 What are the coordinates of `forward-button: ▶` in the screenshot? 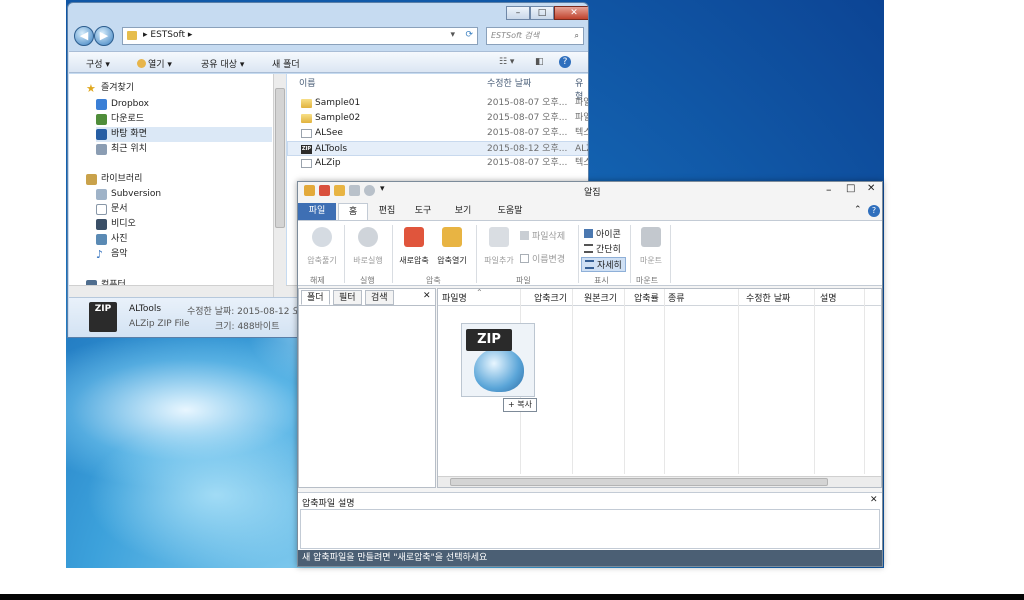 It's located at (104, 36).